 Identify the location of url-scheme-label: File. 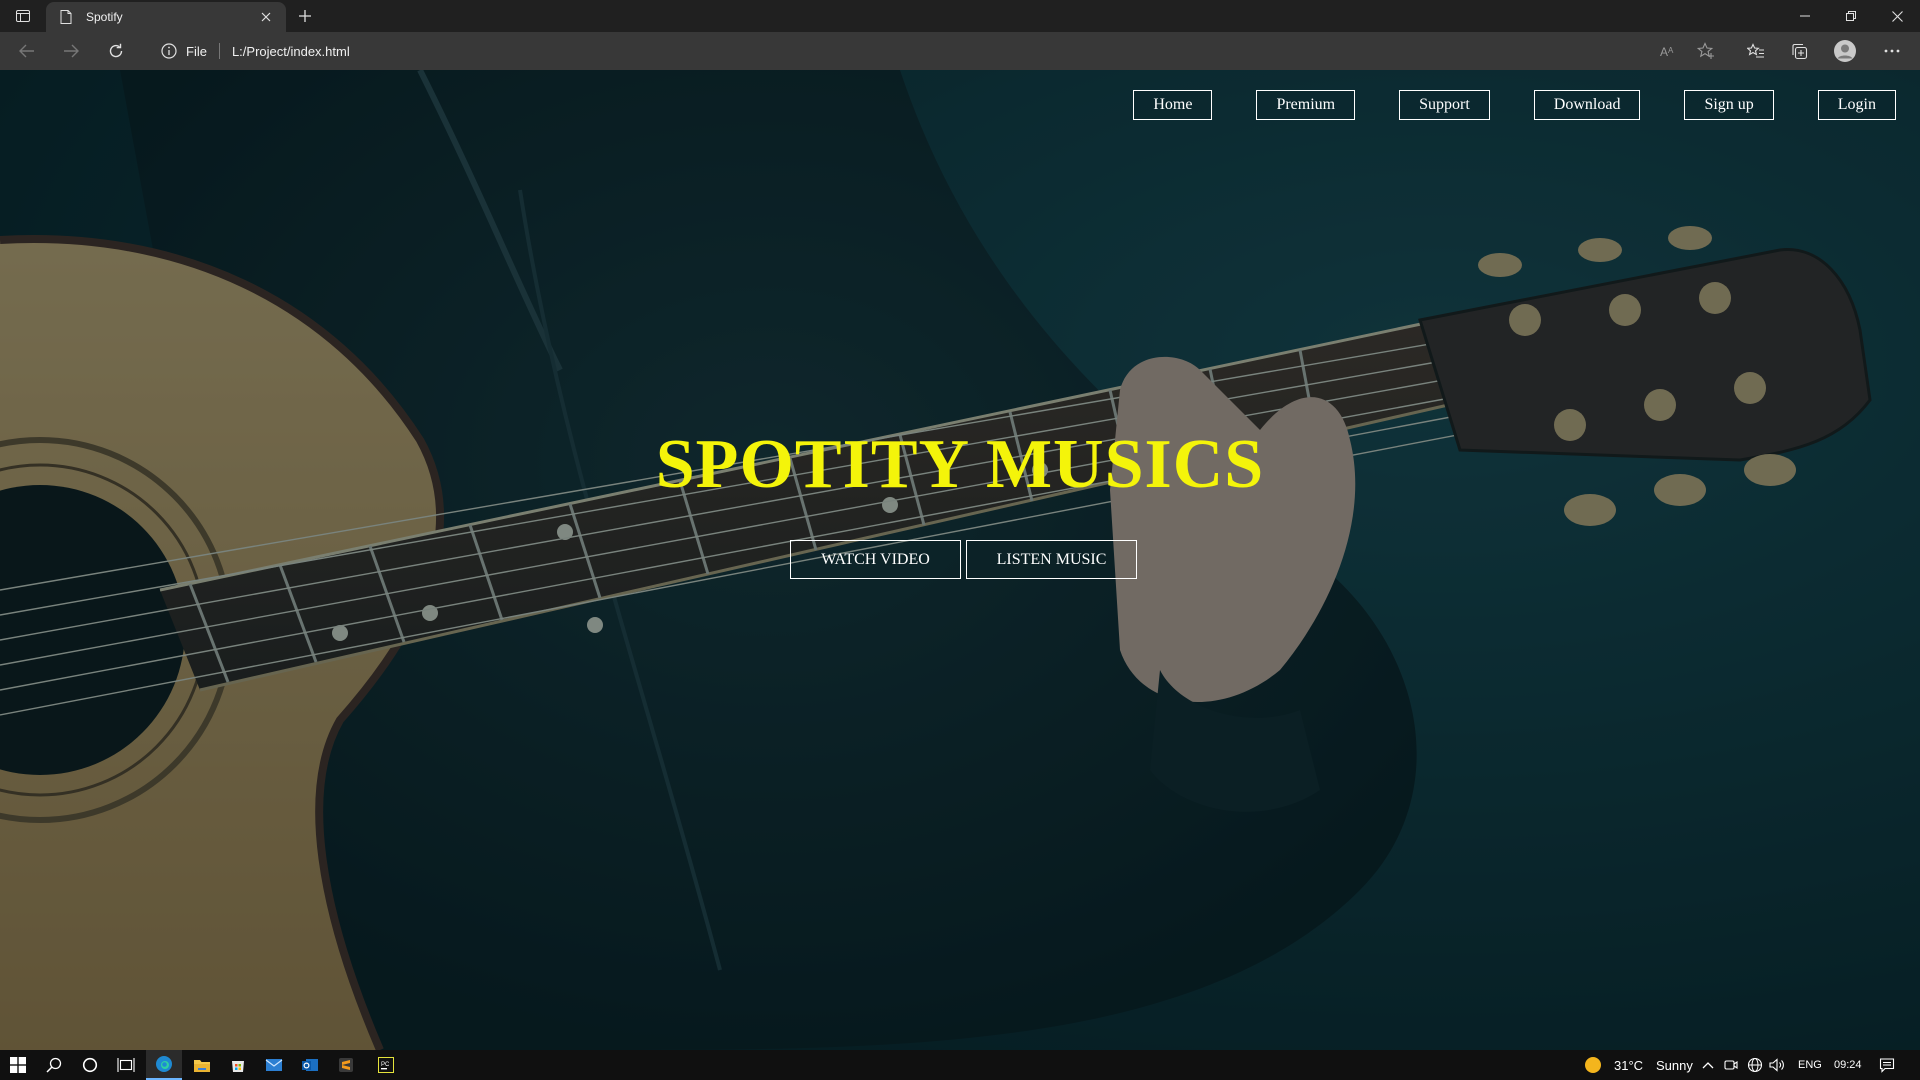
(196, 51).